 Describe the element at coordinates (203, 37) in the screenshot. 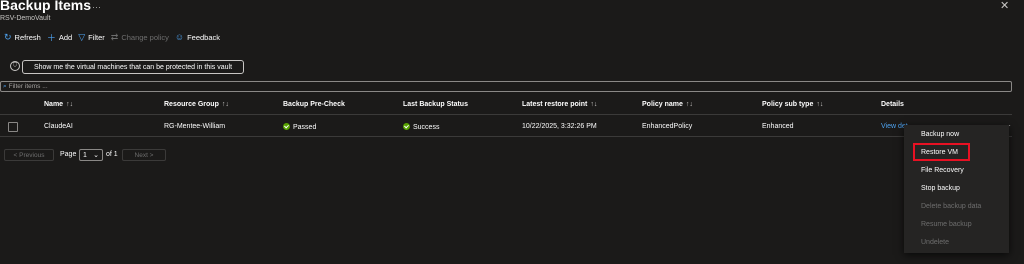

I see `feedback-label: Feedback` at that location.